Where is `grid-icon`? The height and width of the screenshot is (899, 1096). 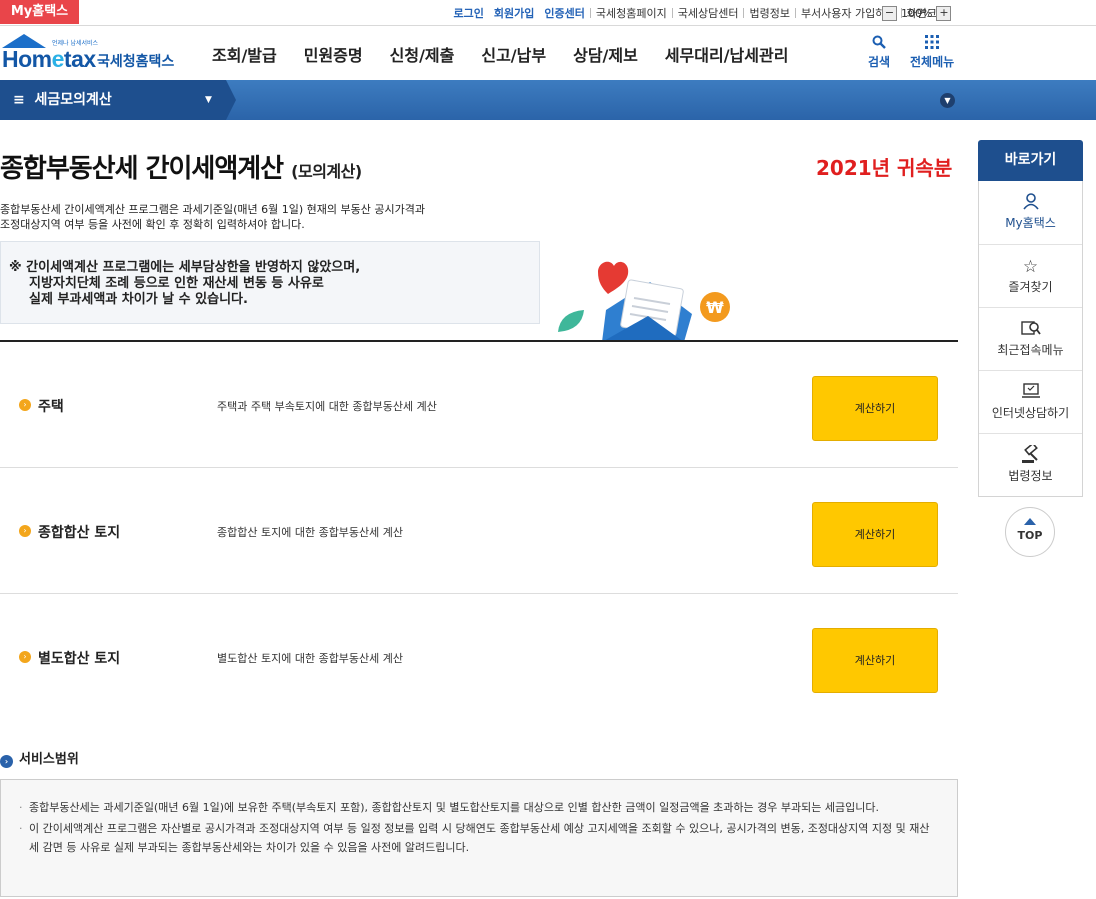
grid-icon is located at coordinates (932, 44).